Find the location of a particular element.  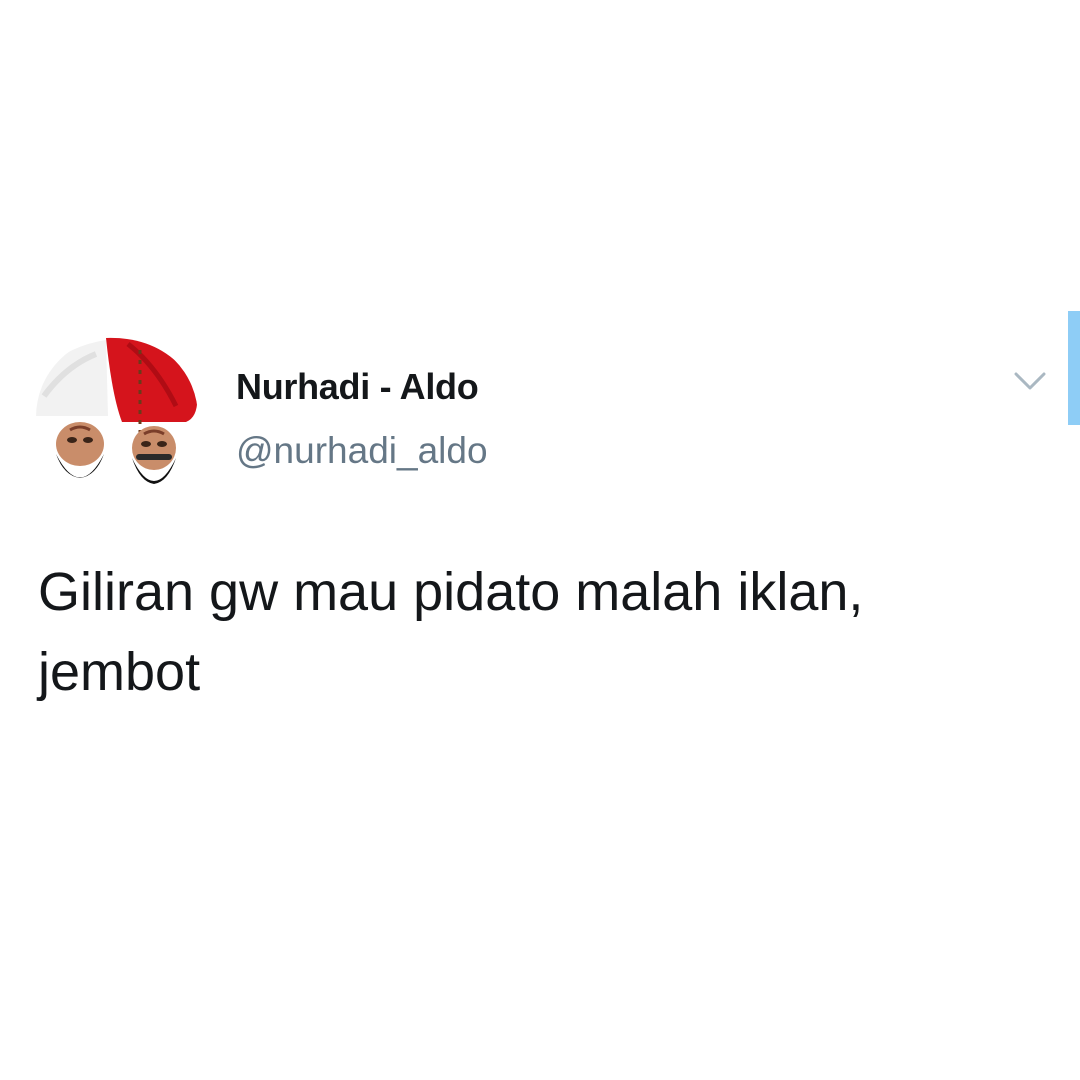

avatar-image is located at coordinates (117, 417).